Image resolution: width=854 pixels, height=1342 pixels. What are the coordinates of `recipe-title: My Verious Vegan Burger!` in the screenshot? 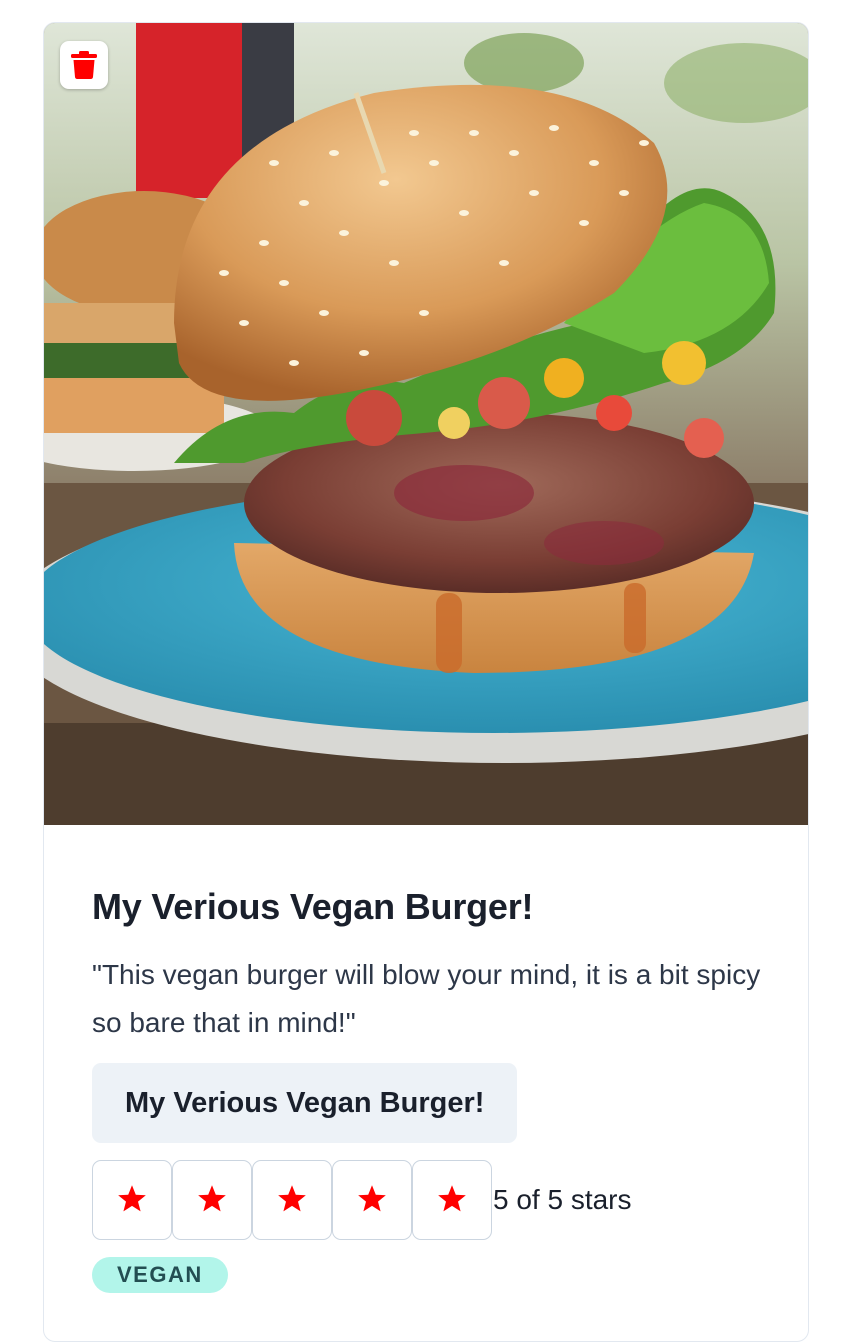 It's located at (313, 906).